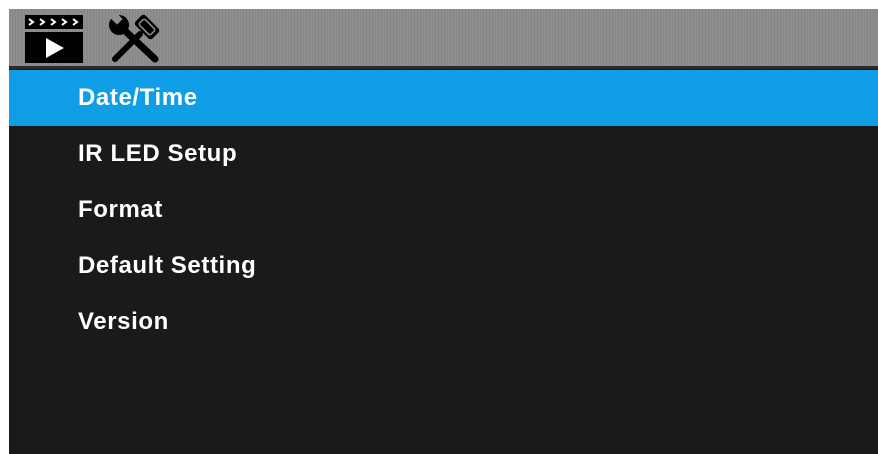 This screenshot has width=878, height=454. Describe the element at coordinates (443, 154) in the screenshot. I see `menu-item-ir-led-setup: IR LED Setup` at that location.